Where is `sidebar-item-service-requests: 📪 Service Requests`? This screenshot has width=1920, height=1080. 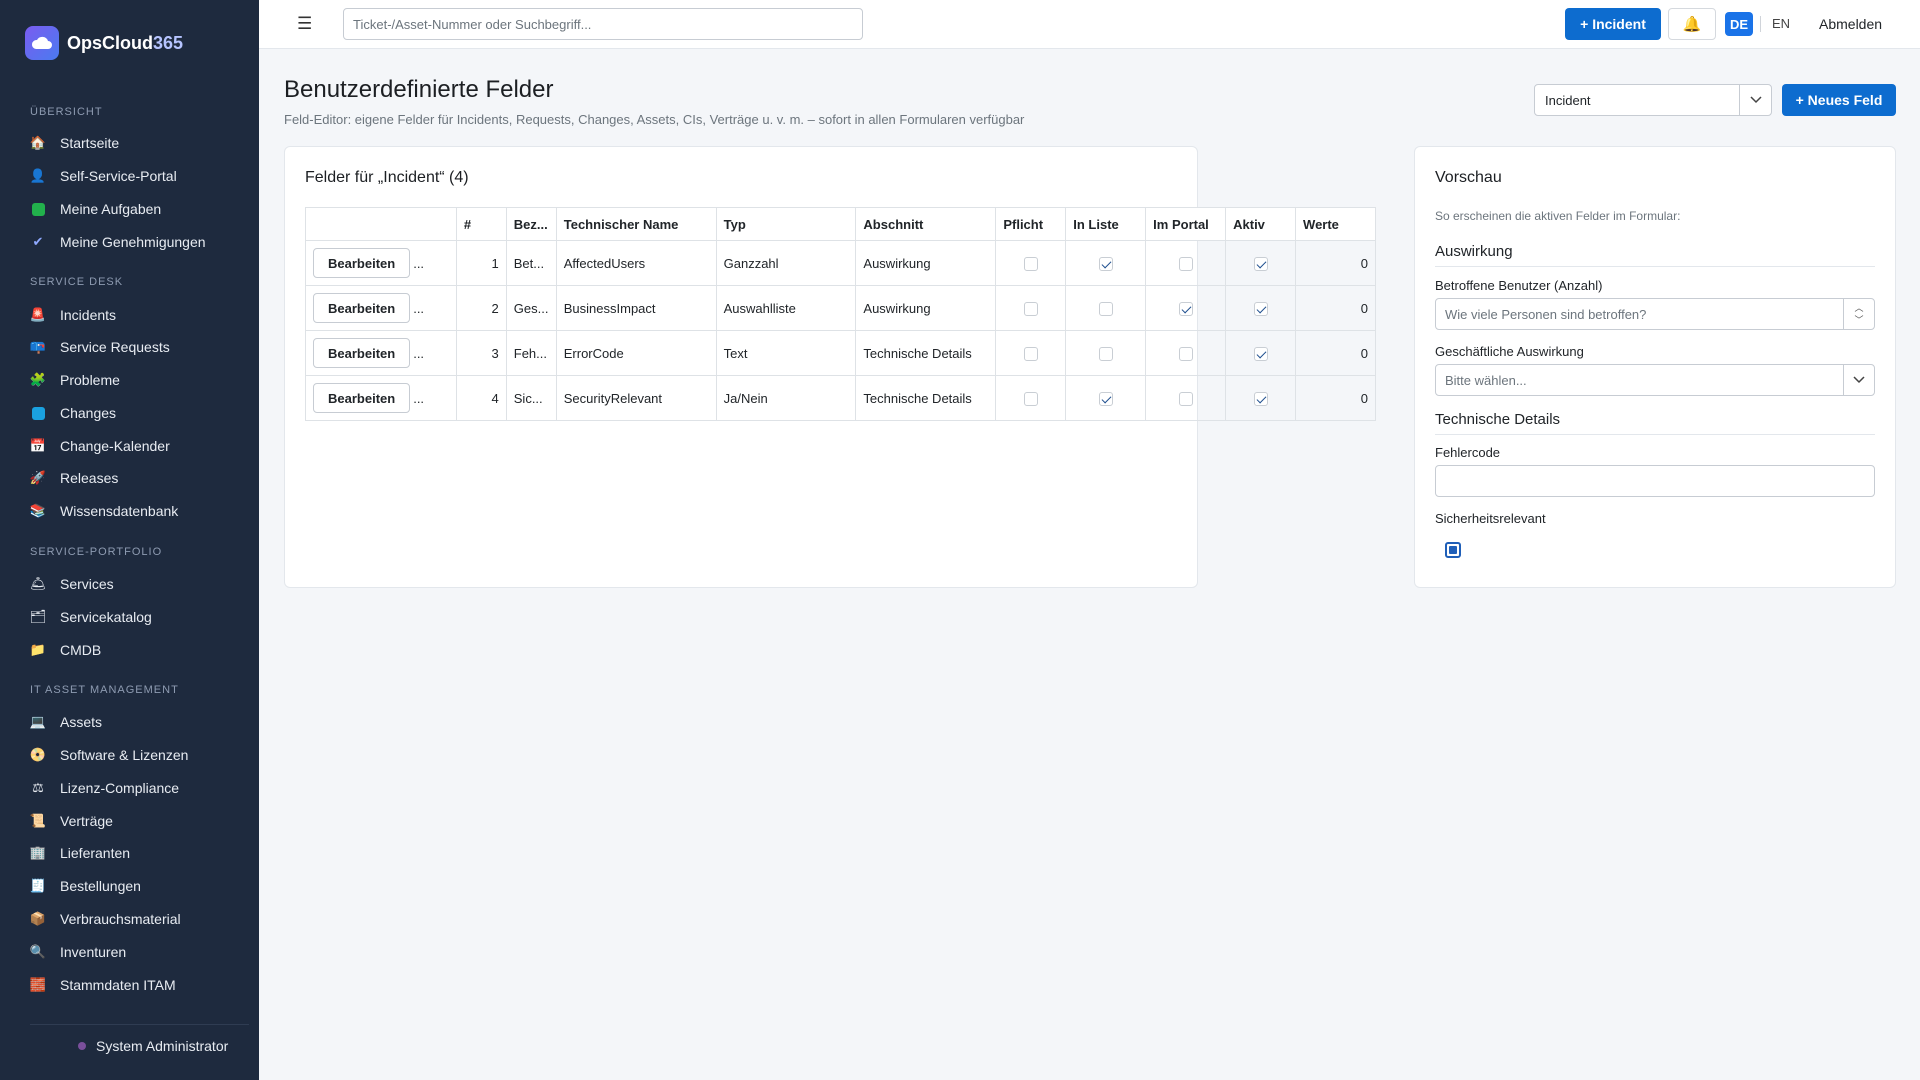
sidebar-item-service-requests: 📪 Service Requests is located at coordinates (100, 347).